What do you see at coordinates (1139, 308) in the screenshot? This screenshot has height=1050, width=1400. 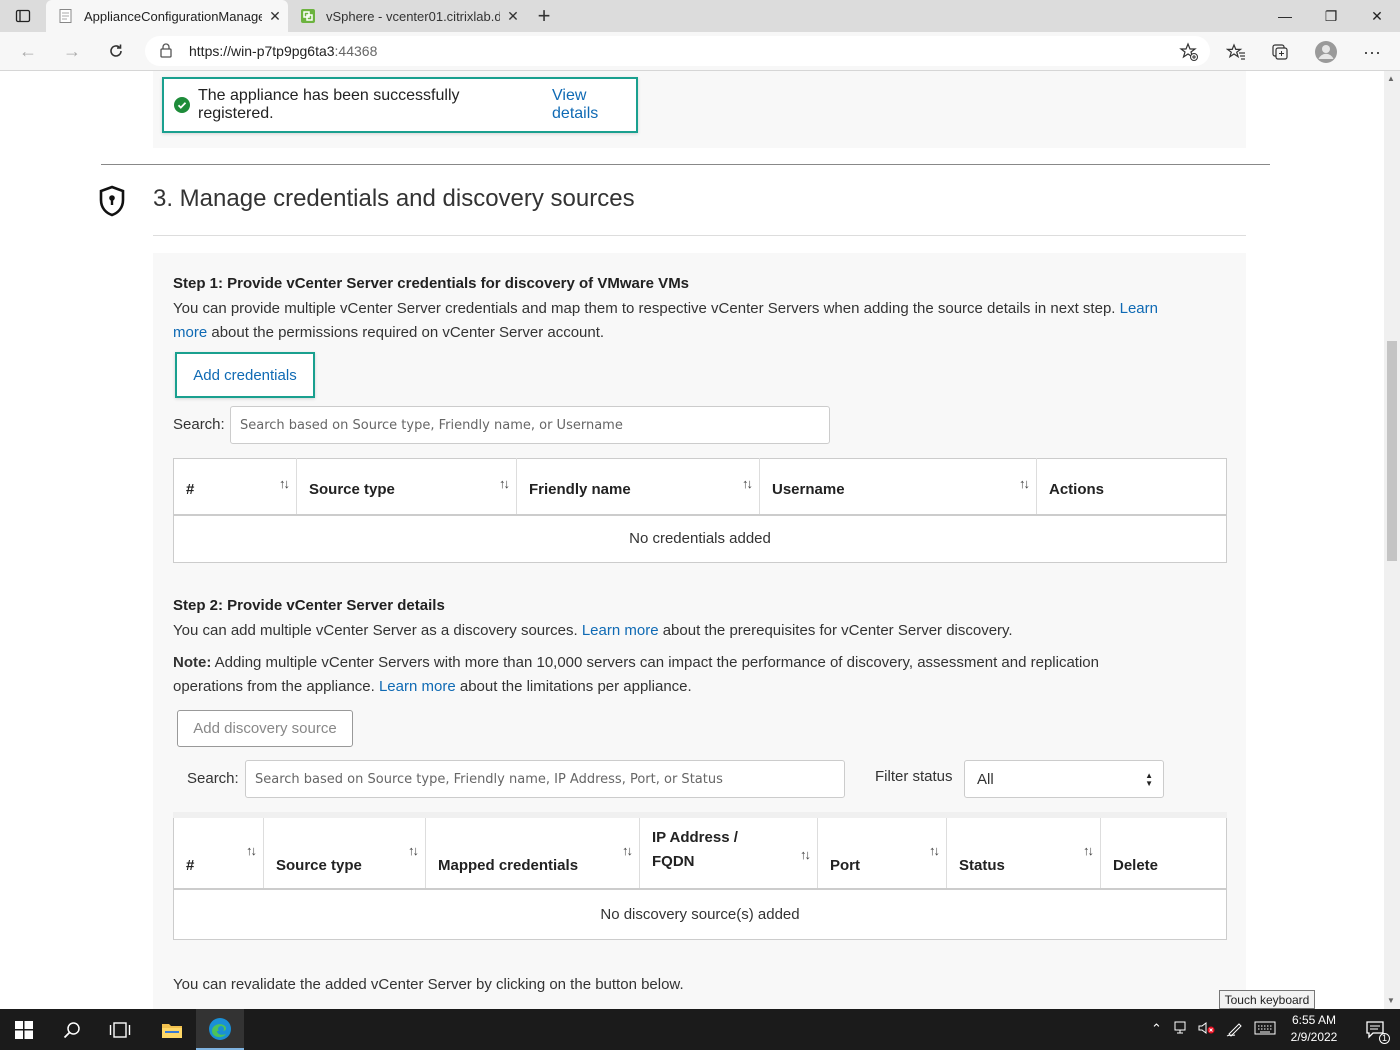 I see `learn-more-link: Learn` at bounding box center [1139, 308].